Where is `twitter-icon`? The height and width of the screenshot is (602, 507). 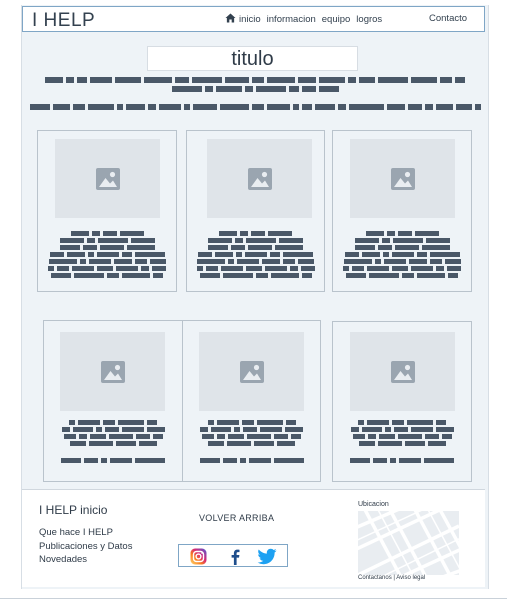 twitter-icon is located at coordinates (267, 556).